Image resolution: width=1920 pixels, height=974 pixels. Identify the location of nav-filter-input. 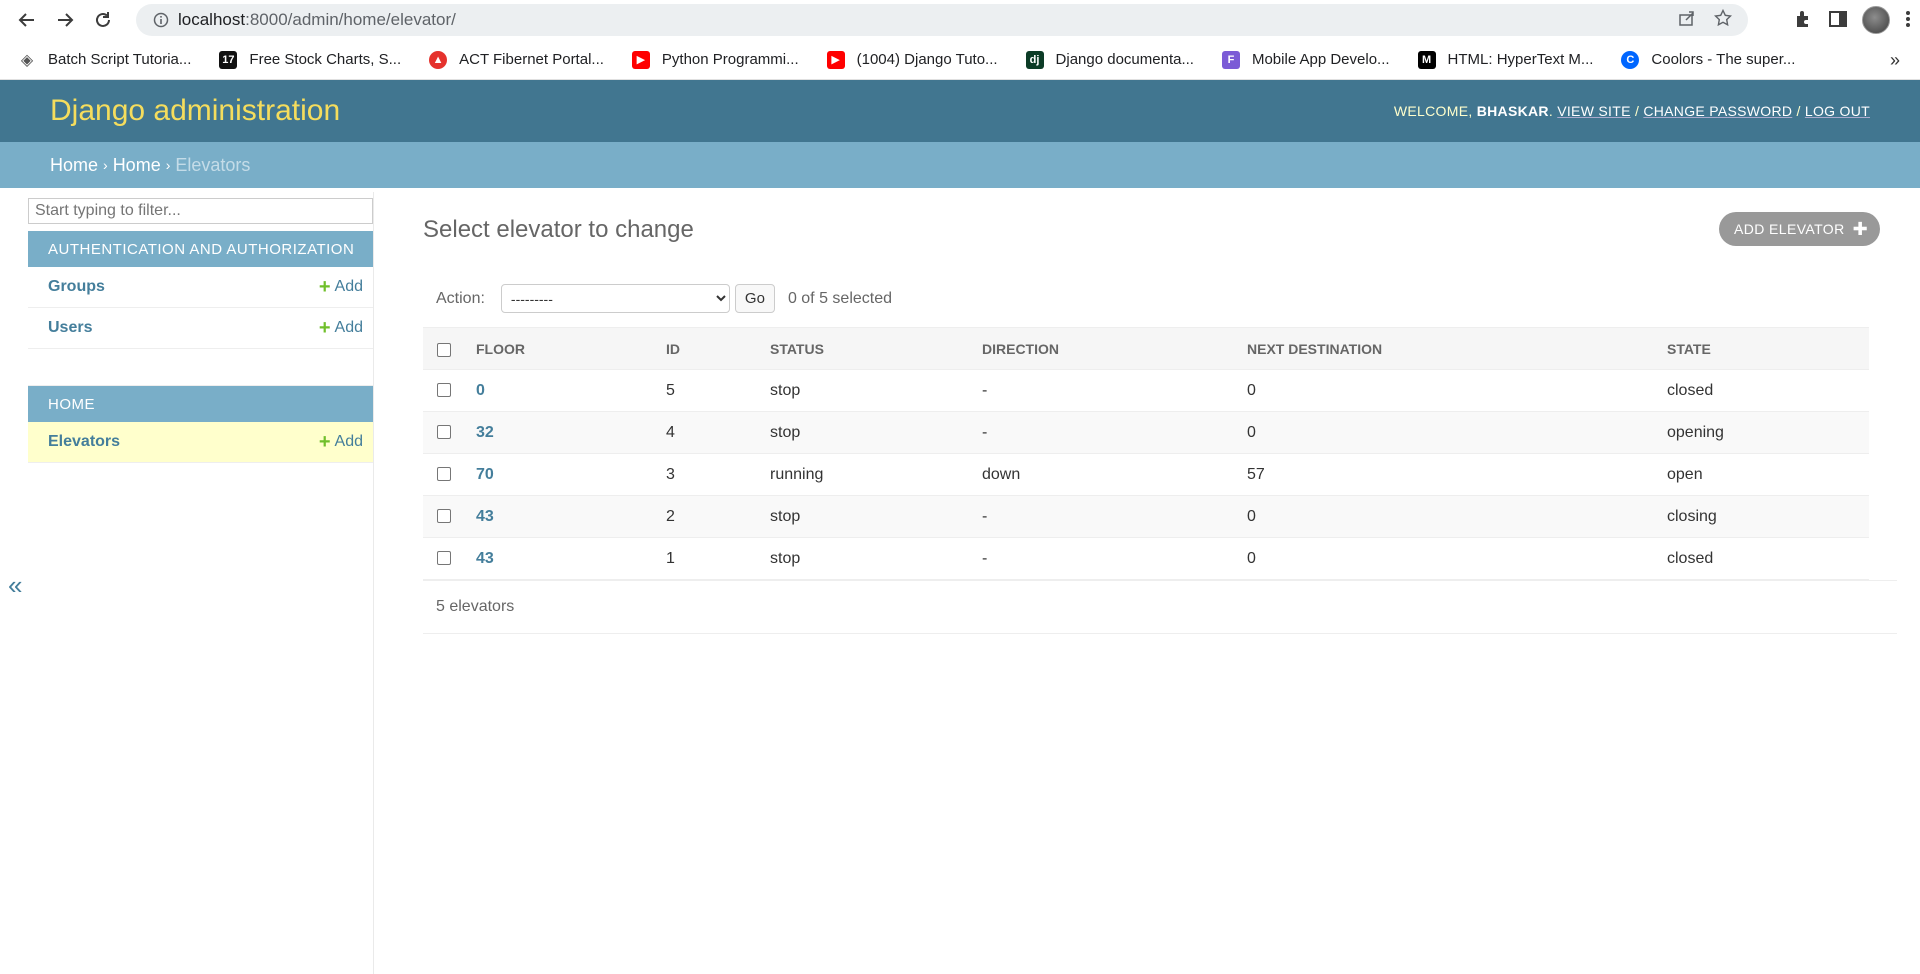
(200, 211).